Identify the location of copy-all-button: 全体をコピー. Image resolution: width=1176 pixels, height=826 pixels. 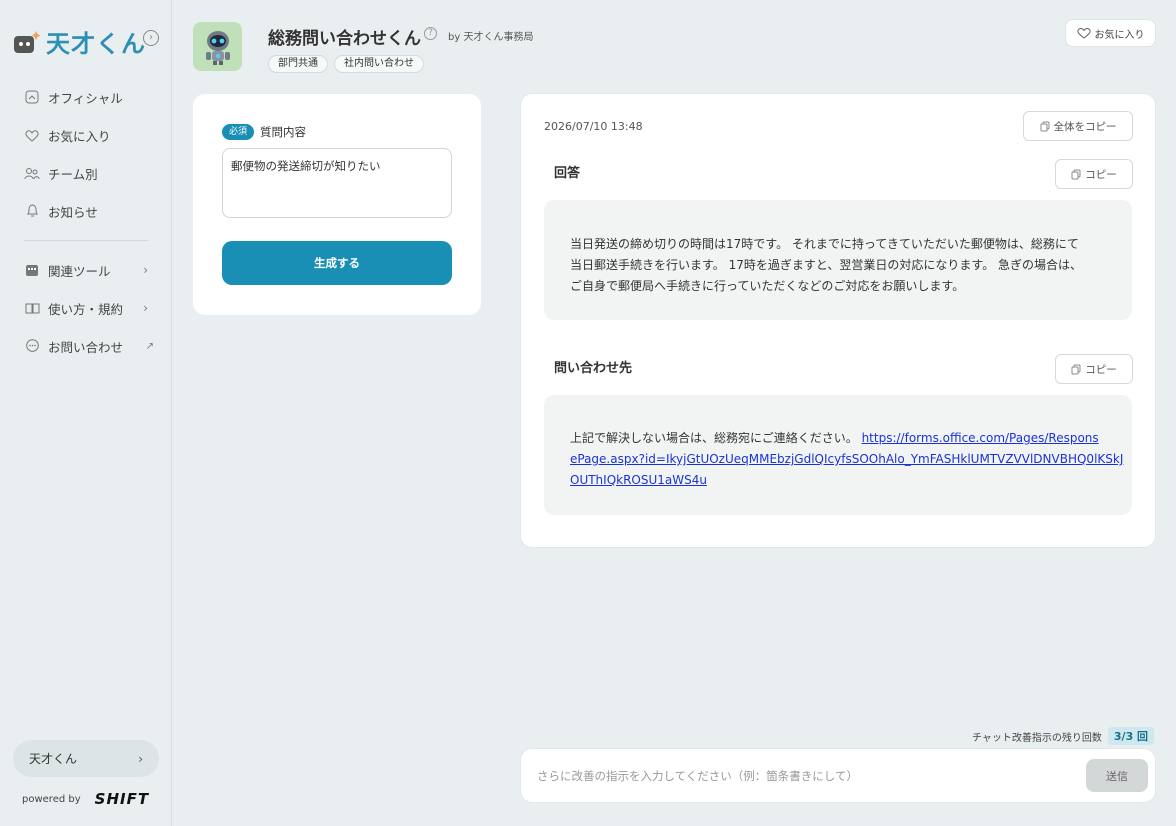
(1078, 126).